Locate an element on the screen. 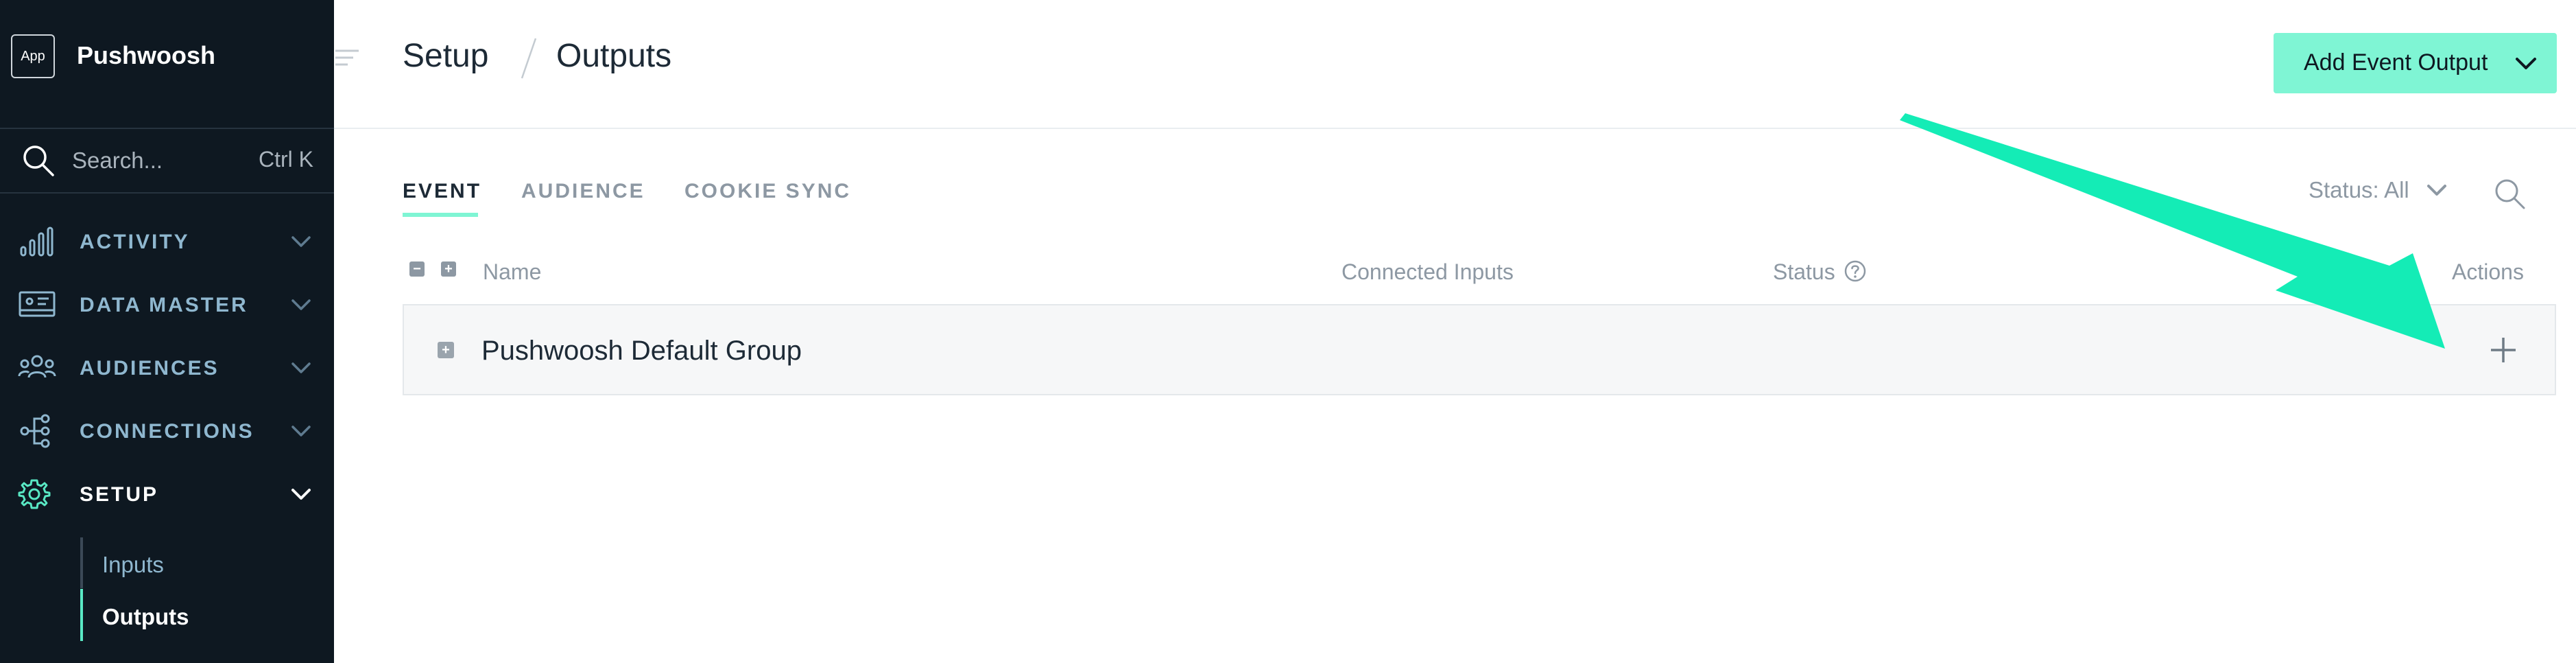 This screenshot has width=2576, height=663. tab-event: EVENT is located at coordinates (442, 192).